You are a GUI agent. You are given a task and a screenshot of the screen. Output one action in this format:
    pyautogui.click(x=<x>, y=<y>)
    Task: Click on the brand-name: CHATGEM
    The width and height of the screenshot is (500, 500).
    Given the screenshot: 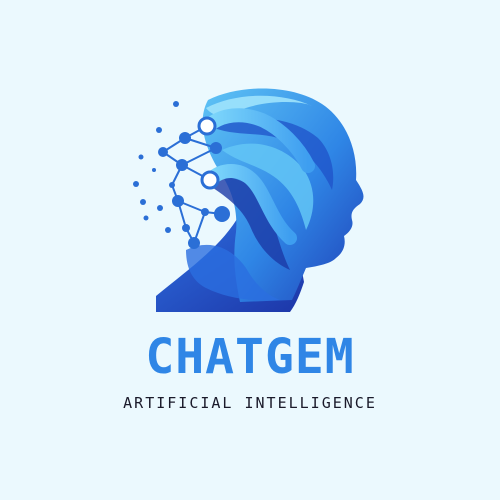 What is the action you would take?
    pyautogui.click(x=250, y=357)
    